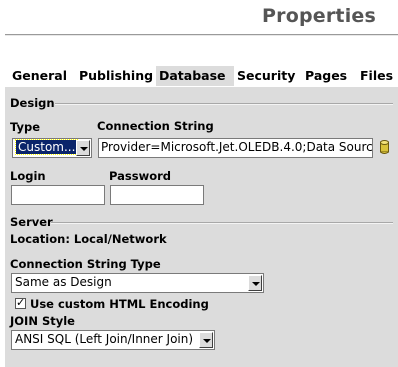 This screenshot has width=398, height=367. Describe the element at coordinates (116, 76) in the screenshot. I see `tab-publishing: Publishing` at that location.